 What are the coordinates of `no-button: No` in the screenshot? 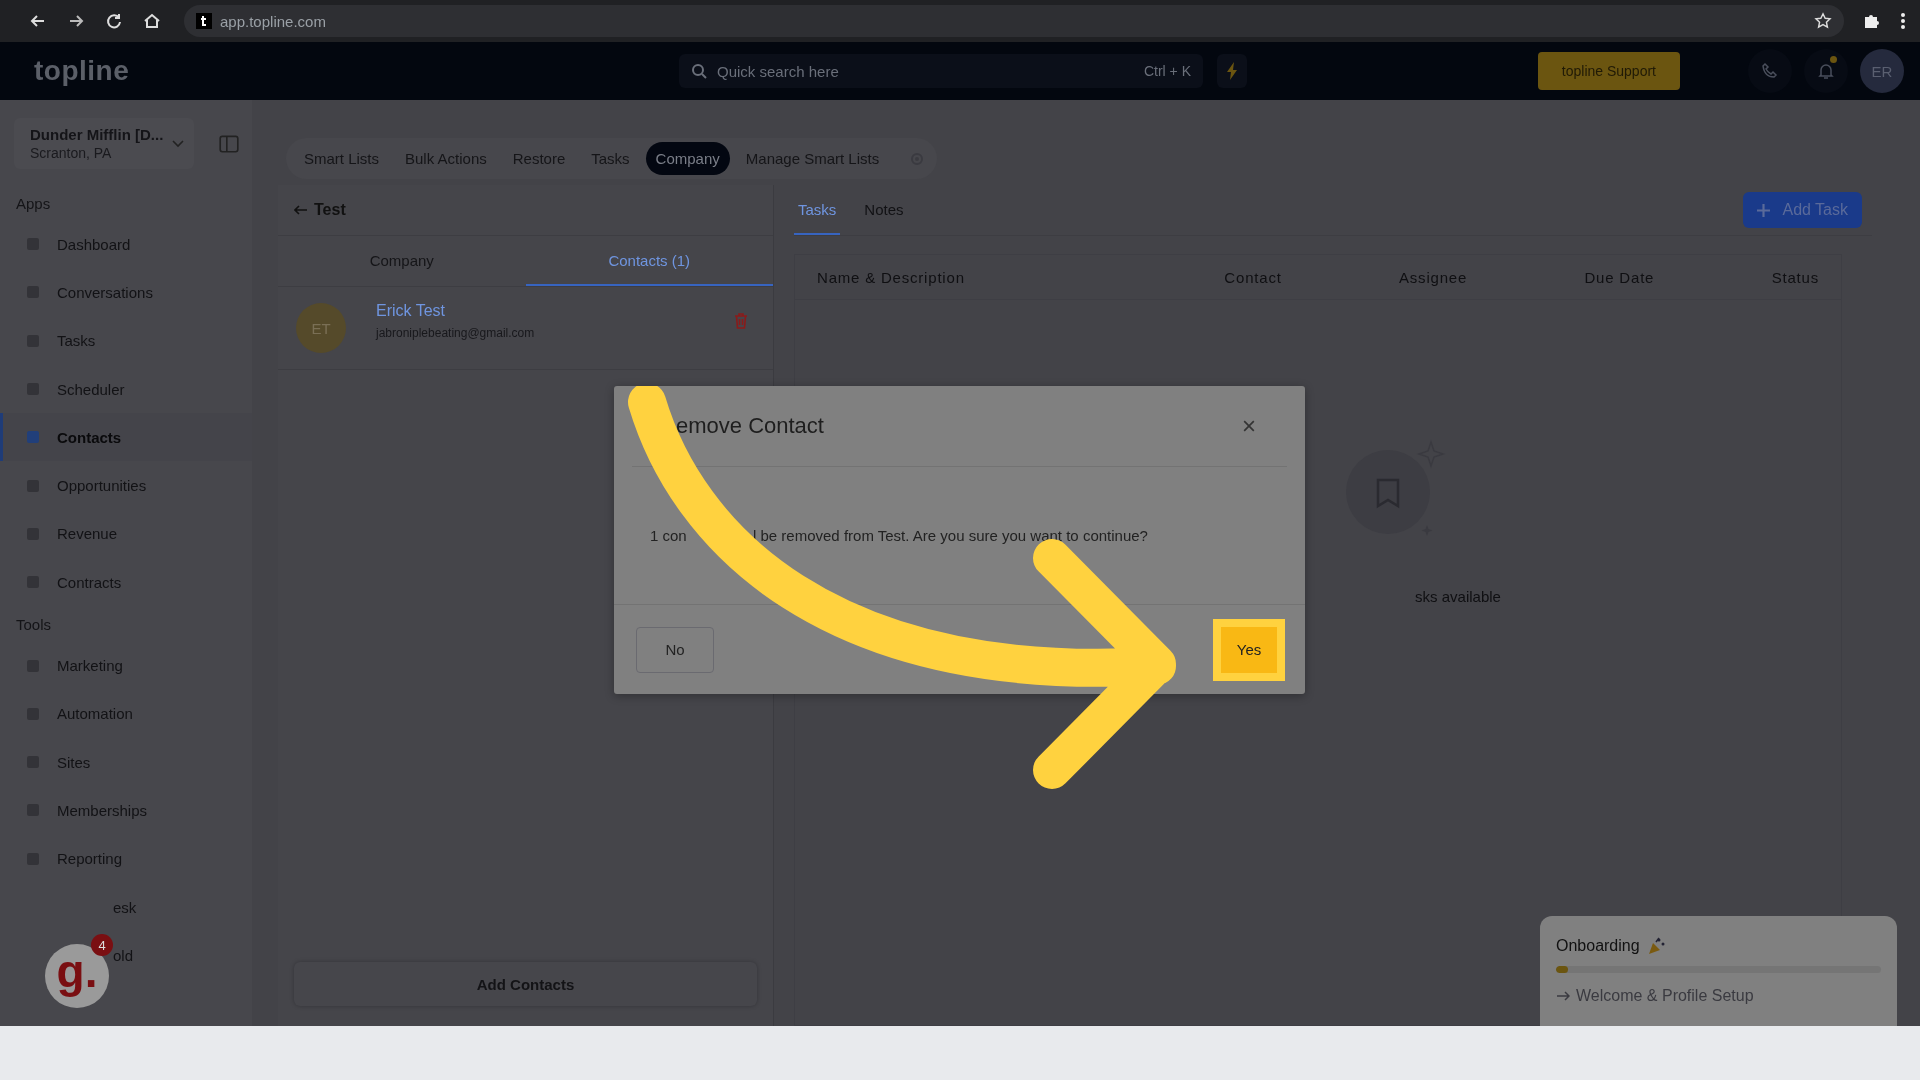 It's located at (675, 649).